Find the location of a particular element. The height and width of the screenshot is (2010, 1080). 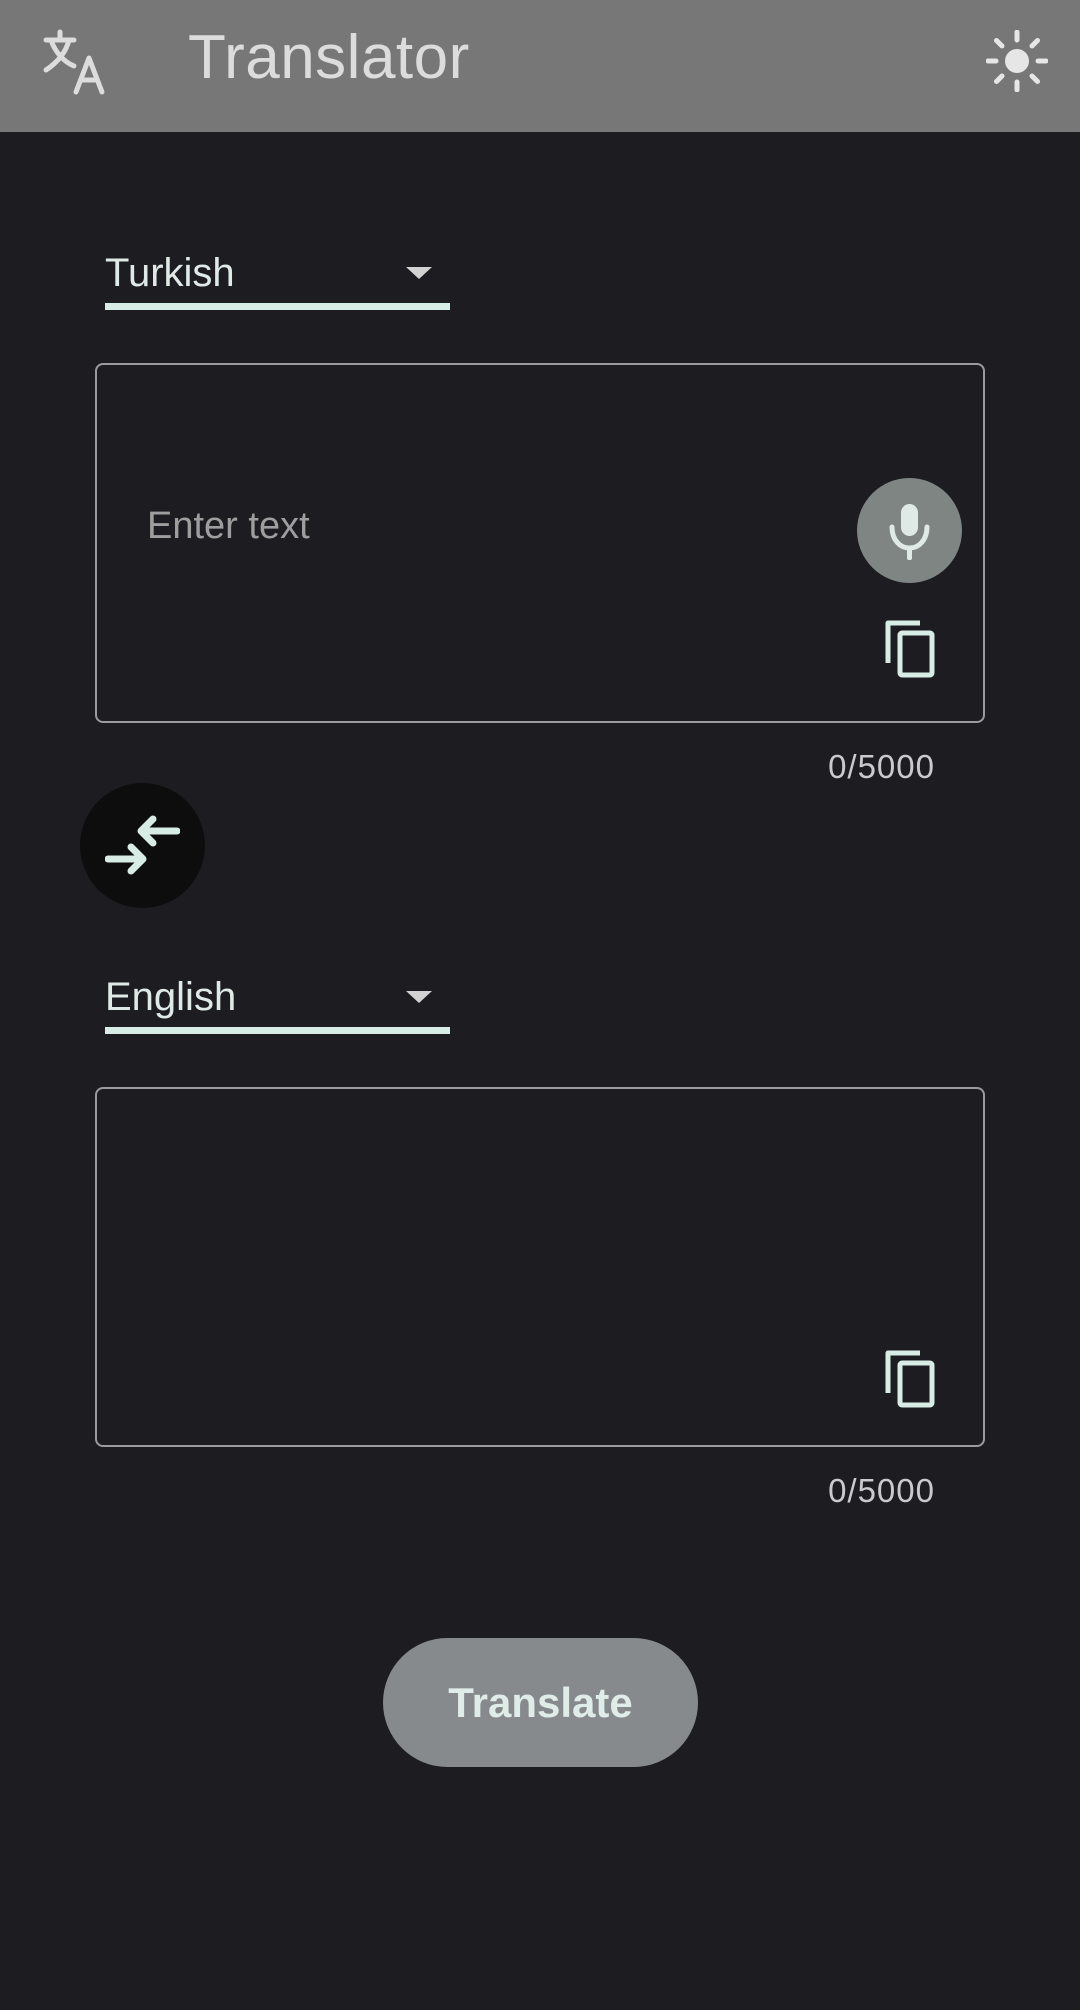

source-language-select: Turkish is located at coordinates (277, 276).